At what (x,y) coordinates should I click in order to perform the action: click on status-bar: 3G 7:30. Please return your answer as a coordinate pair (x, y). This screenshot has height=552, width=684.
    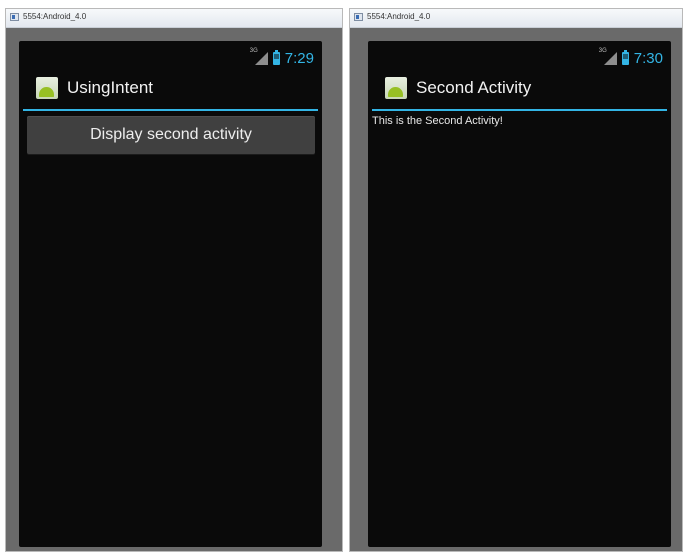
    Looking at the image, I should click on (631, 58).